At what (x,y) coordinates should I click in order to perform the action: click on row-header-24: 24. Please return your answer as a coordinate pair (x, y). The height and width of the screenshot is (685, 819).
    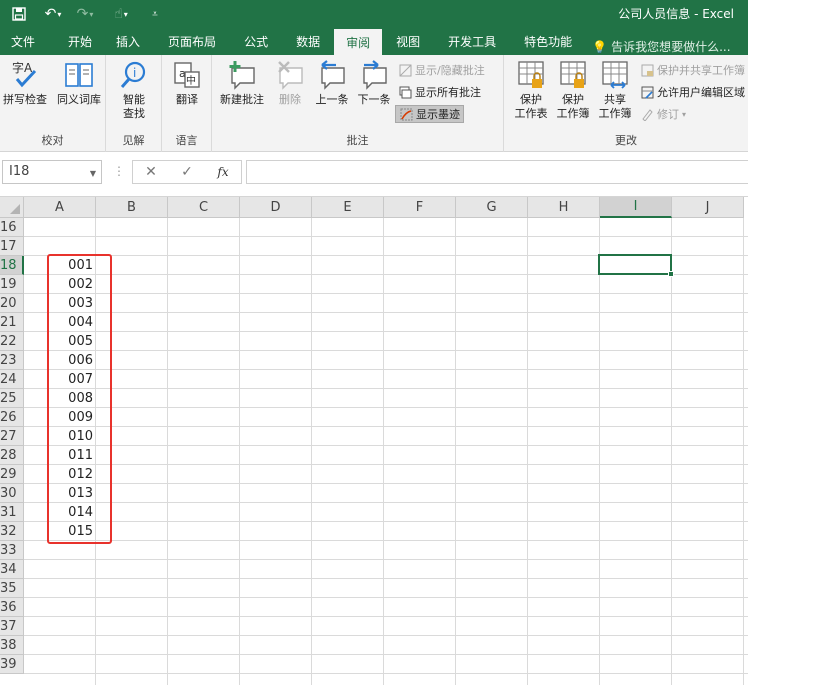
    Looking at the image, I should click on (12, 379).